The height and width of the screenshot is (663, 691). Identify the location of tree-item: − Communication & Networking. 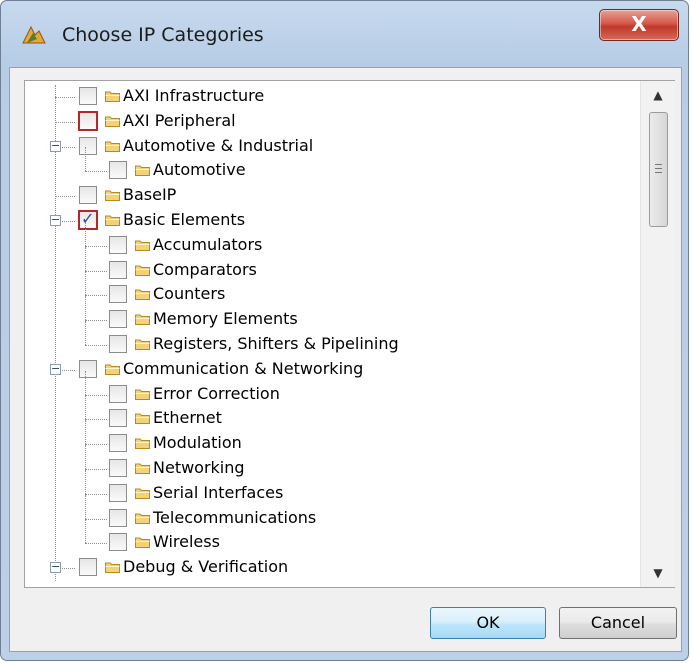
(332, 370).